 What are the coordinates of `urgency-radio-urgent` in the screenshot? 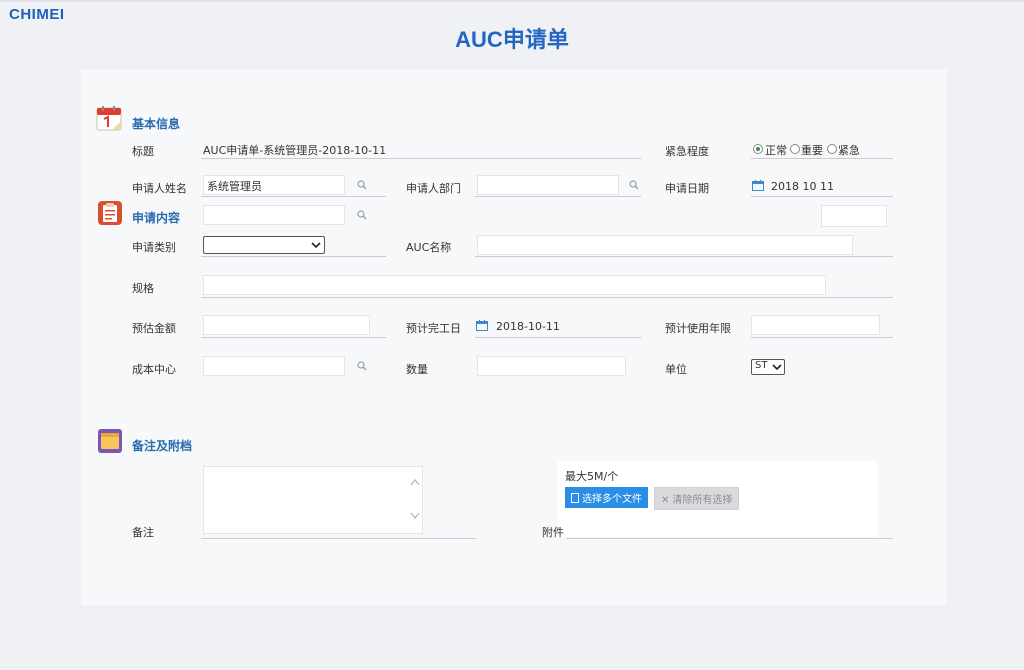 It's located at (832, 149).